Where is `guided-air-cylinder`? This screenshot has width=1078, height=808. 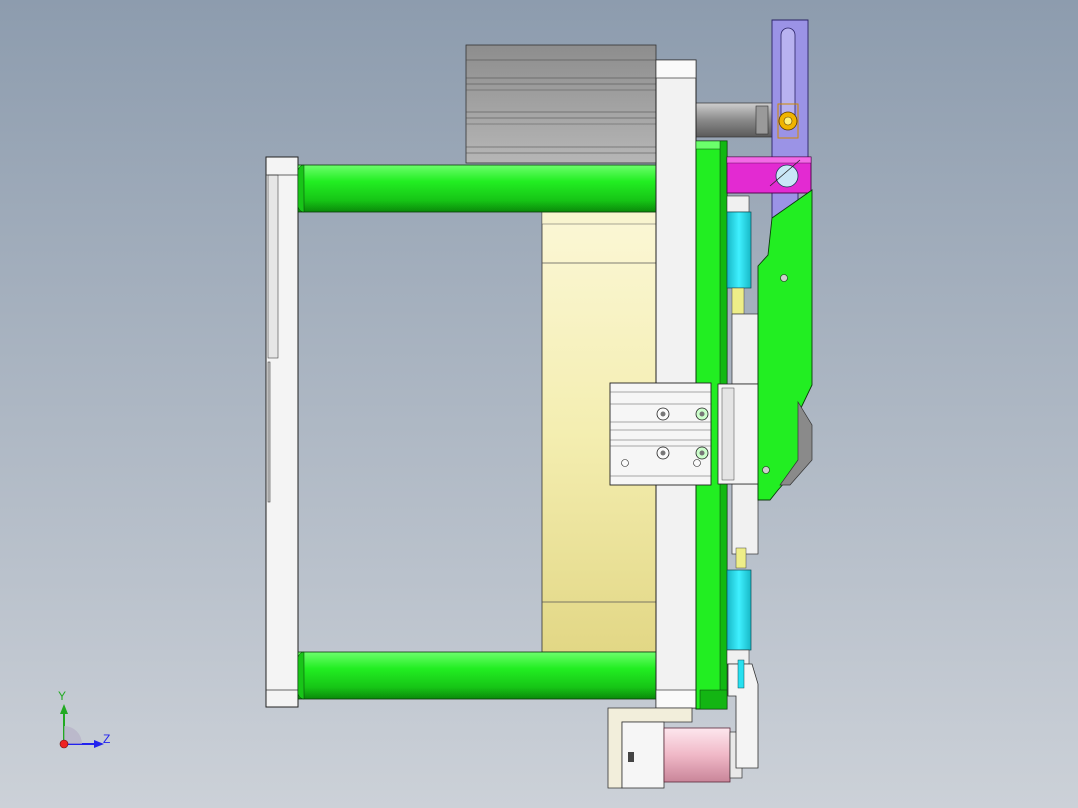
guided-air-cylinder is located at coordinates (660, 434).